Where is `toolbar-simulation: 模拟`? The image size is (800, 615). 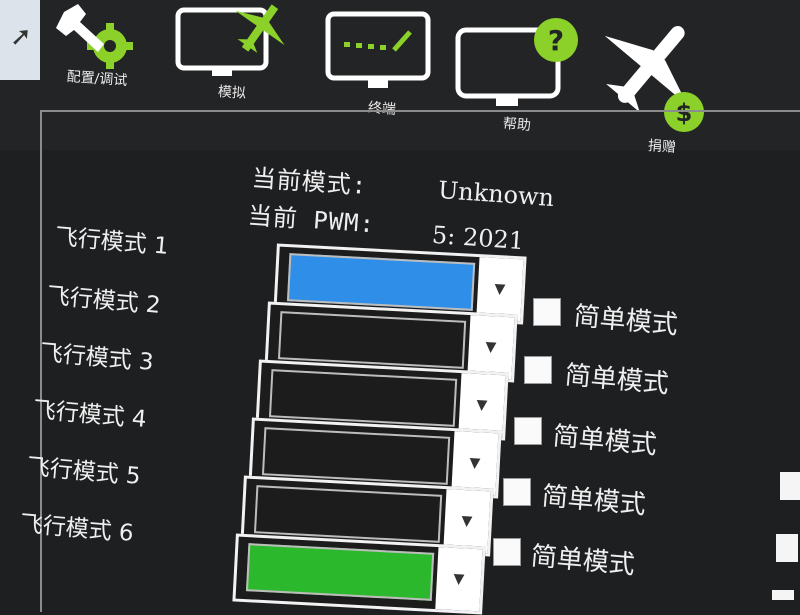 toolbar-simulation: 模拟 is located at coordinates (232, 55).